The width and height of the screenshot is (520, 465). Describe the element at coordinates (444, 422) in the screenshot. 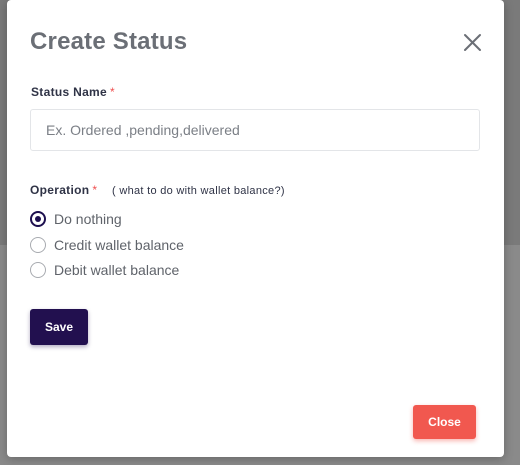

I see `close-button: Close` at that location.